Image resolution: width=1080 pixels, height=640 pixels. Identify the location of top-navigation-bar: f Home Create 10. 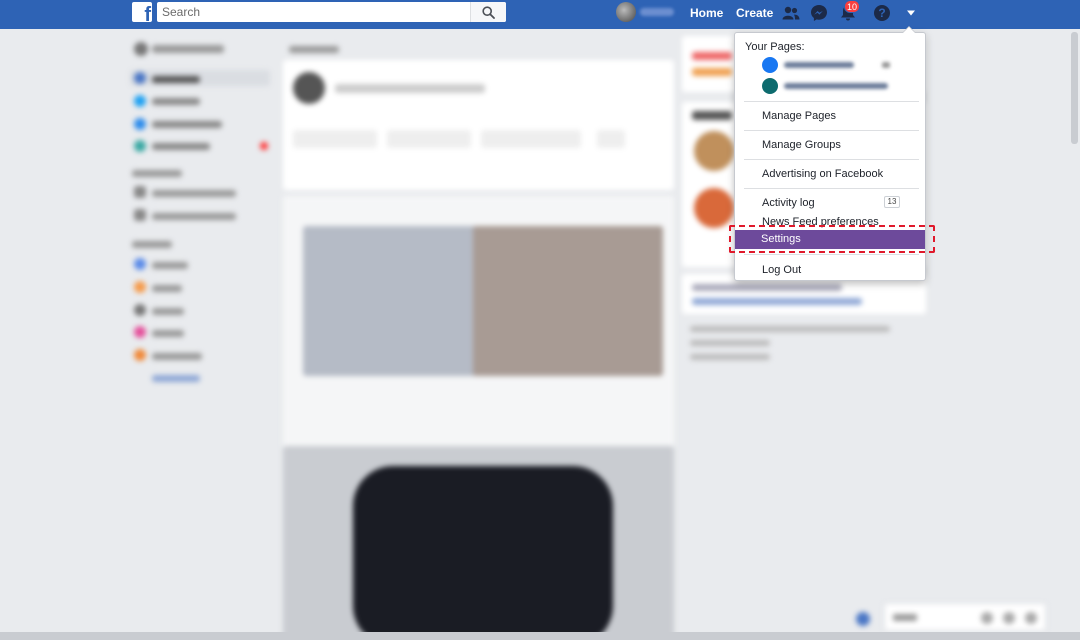
(540, 14).